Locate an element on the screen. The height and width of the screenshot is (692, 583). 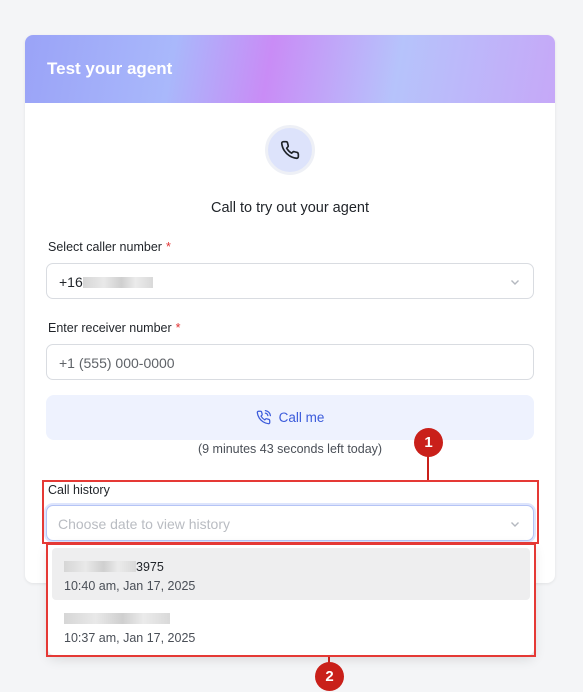
caller-number-value: +16 is located at coordinates (106, 282).